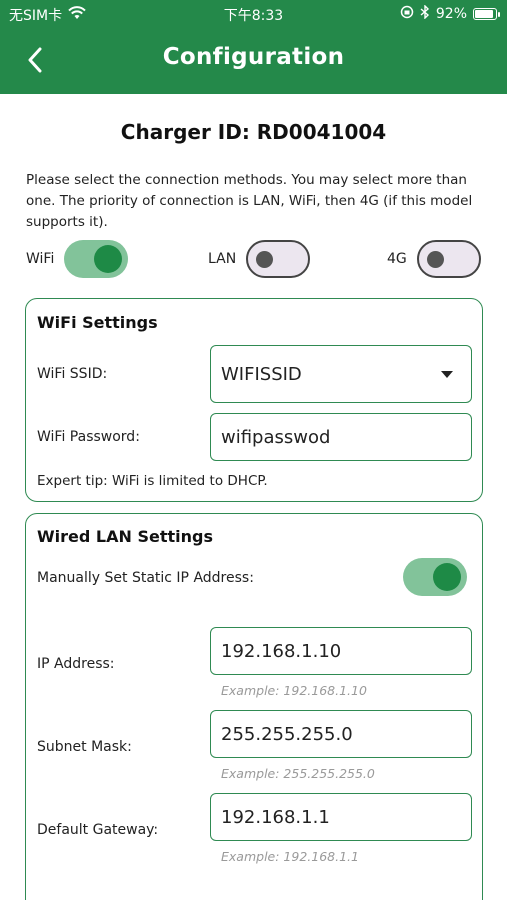 The image size is (507, 900). I want to click on subnet-mask-hint: Example: 255.255.255.0, so click(298, 773).